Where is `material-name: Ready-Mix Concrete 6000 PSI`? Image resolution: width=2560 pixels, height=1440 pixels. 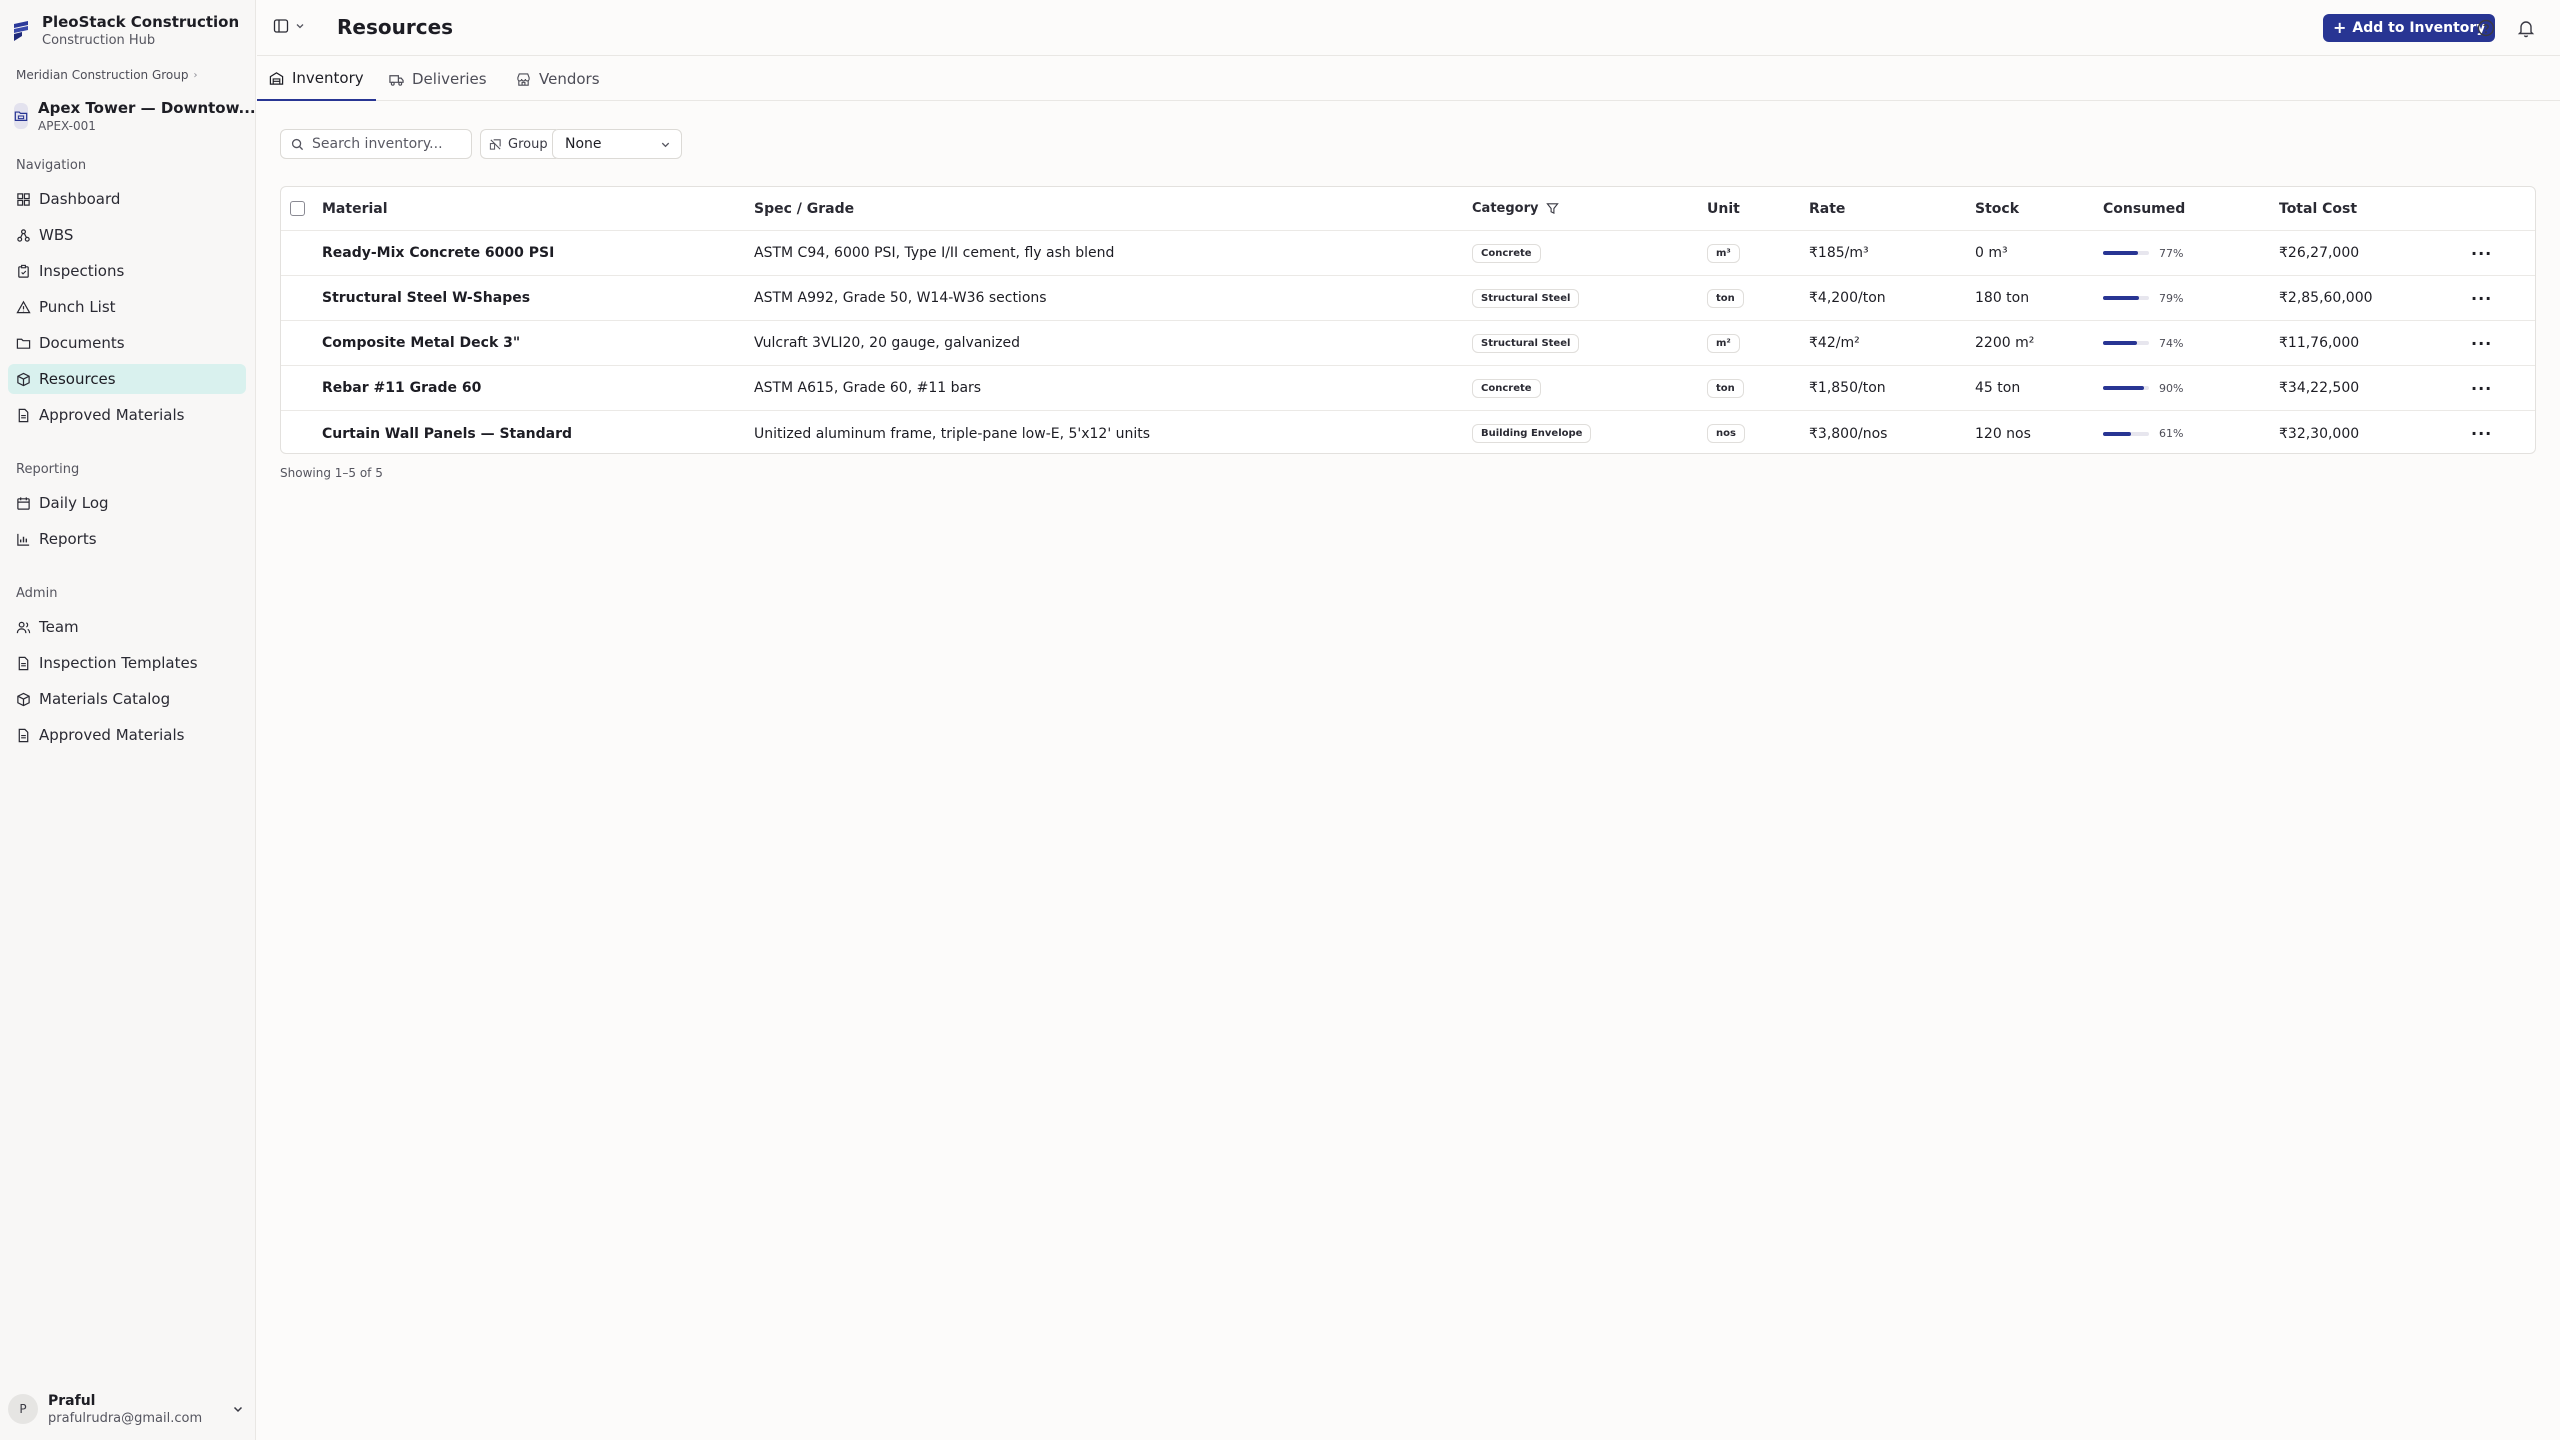 material-name: Ready-Mix Concrete 6000 PSI is located at coordinates (438, 253).